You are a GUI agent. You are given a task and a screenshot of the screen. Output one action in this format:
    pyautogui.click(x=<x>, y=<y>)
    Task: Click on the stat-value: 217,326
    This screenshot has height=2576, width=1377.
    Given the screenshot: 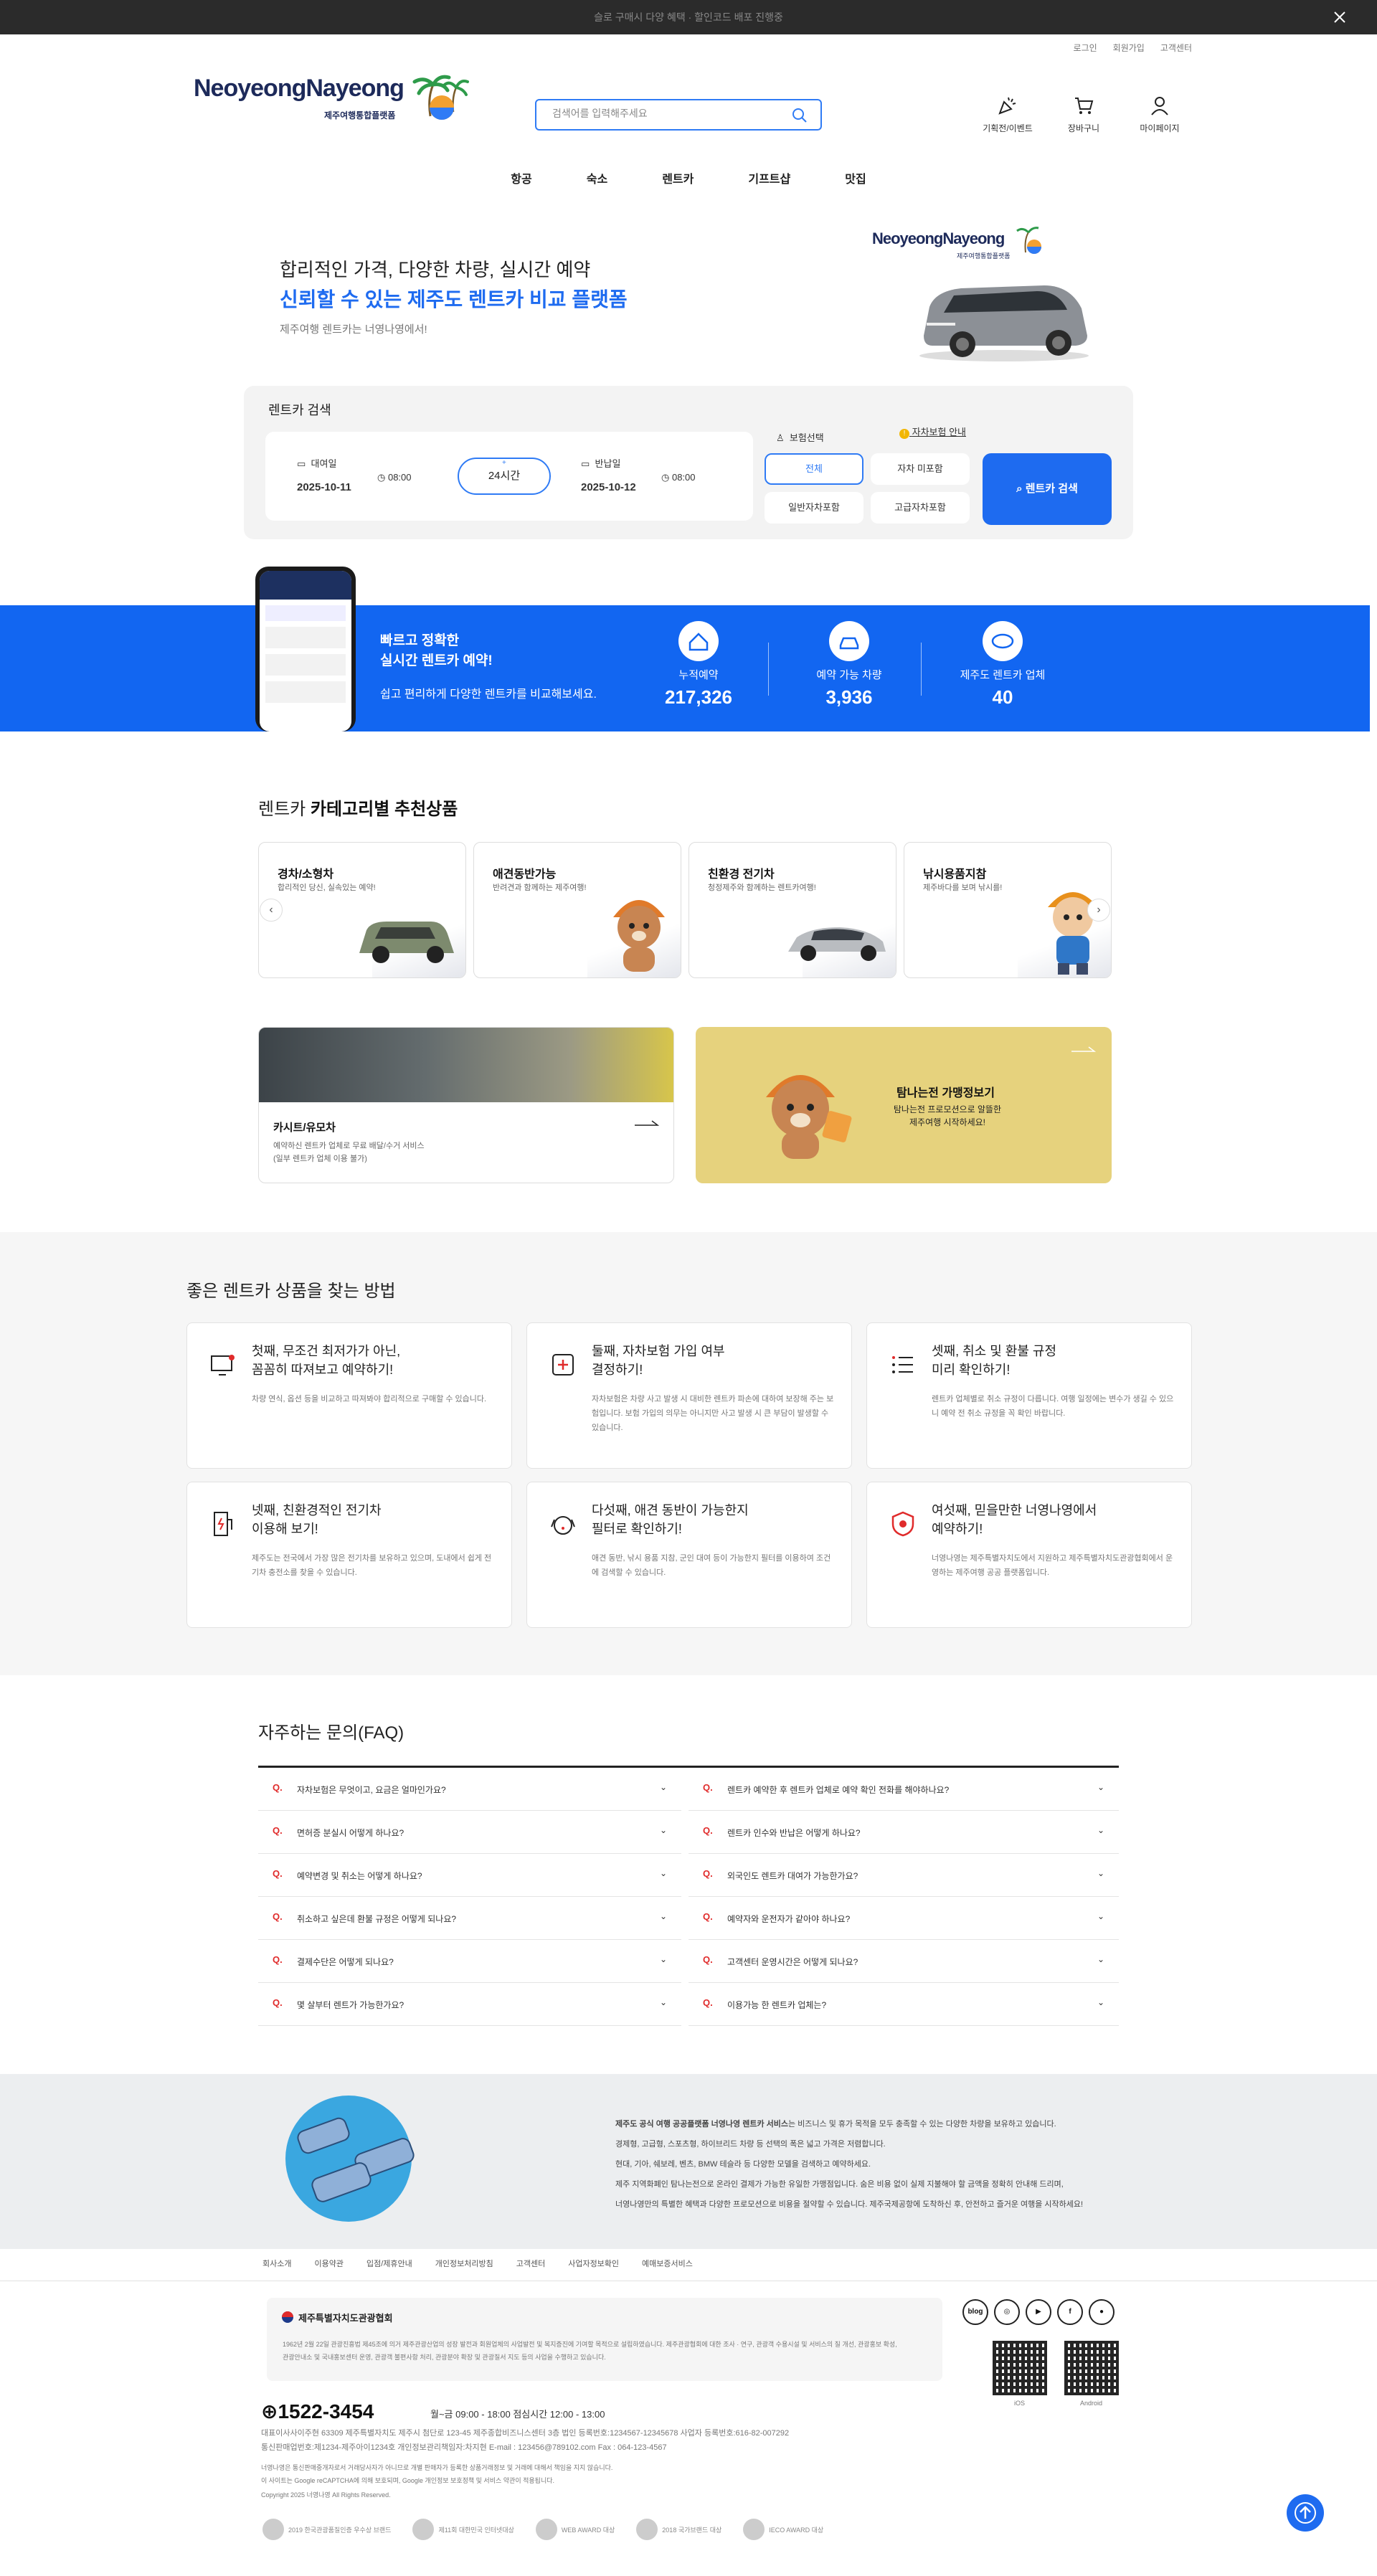 What is the action you would take?
    pyautogui.click(x=698, y=697)
    